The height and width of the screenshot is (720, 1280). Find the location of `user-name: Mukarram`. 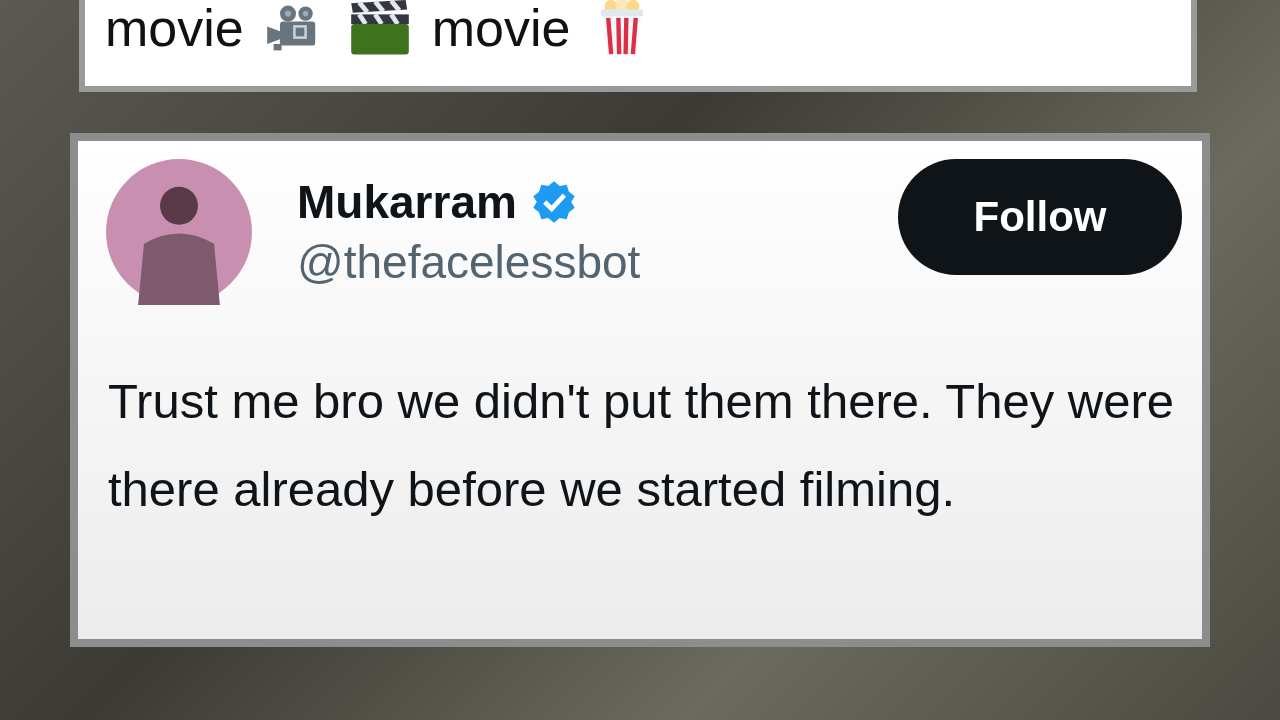

user-name: Mukarram is located at coordinates (407, 202).